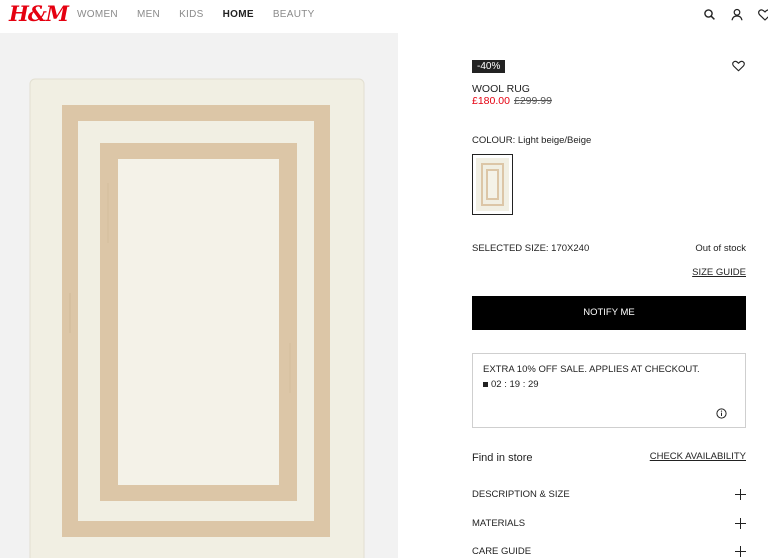 This screenshot has width=768, height=558. What do you see at coordinates (502, 551) in the screenshot?
I see `accordion-label: CARE GUIDE` at bounding box center [502, 551].